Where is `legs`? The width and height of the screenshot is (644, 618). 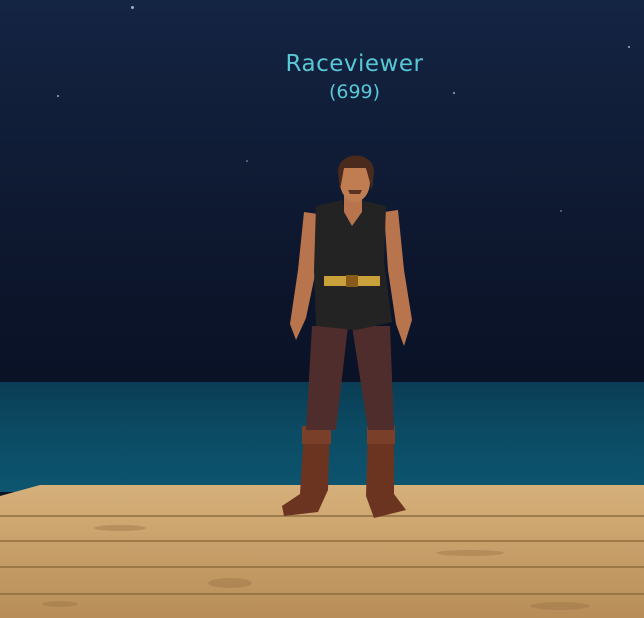
legs is located at coordinates (350, 378).